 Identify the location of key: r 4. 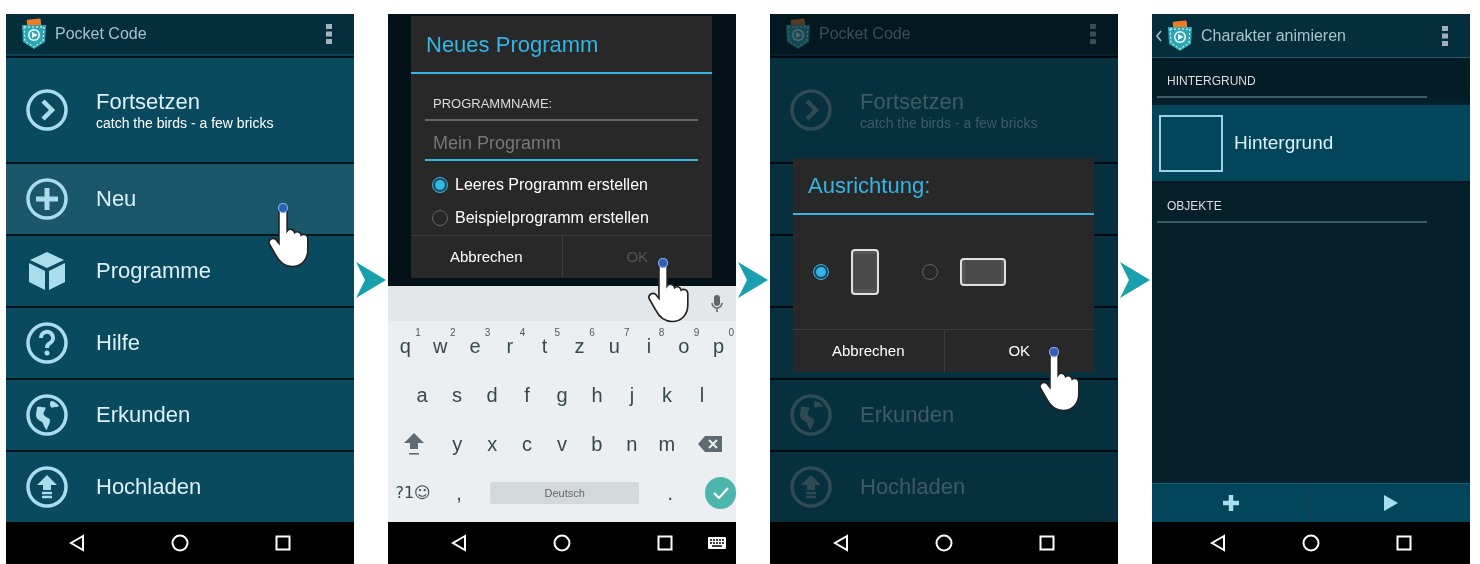
(510, 345).